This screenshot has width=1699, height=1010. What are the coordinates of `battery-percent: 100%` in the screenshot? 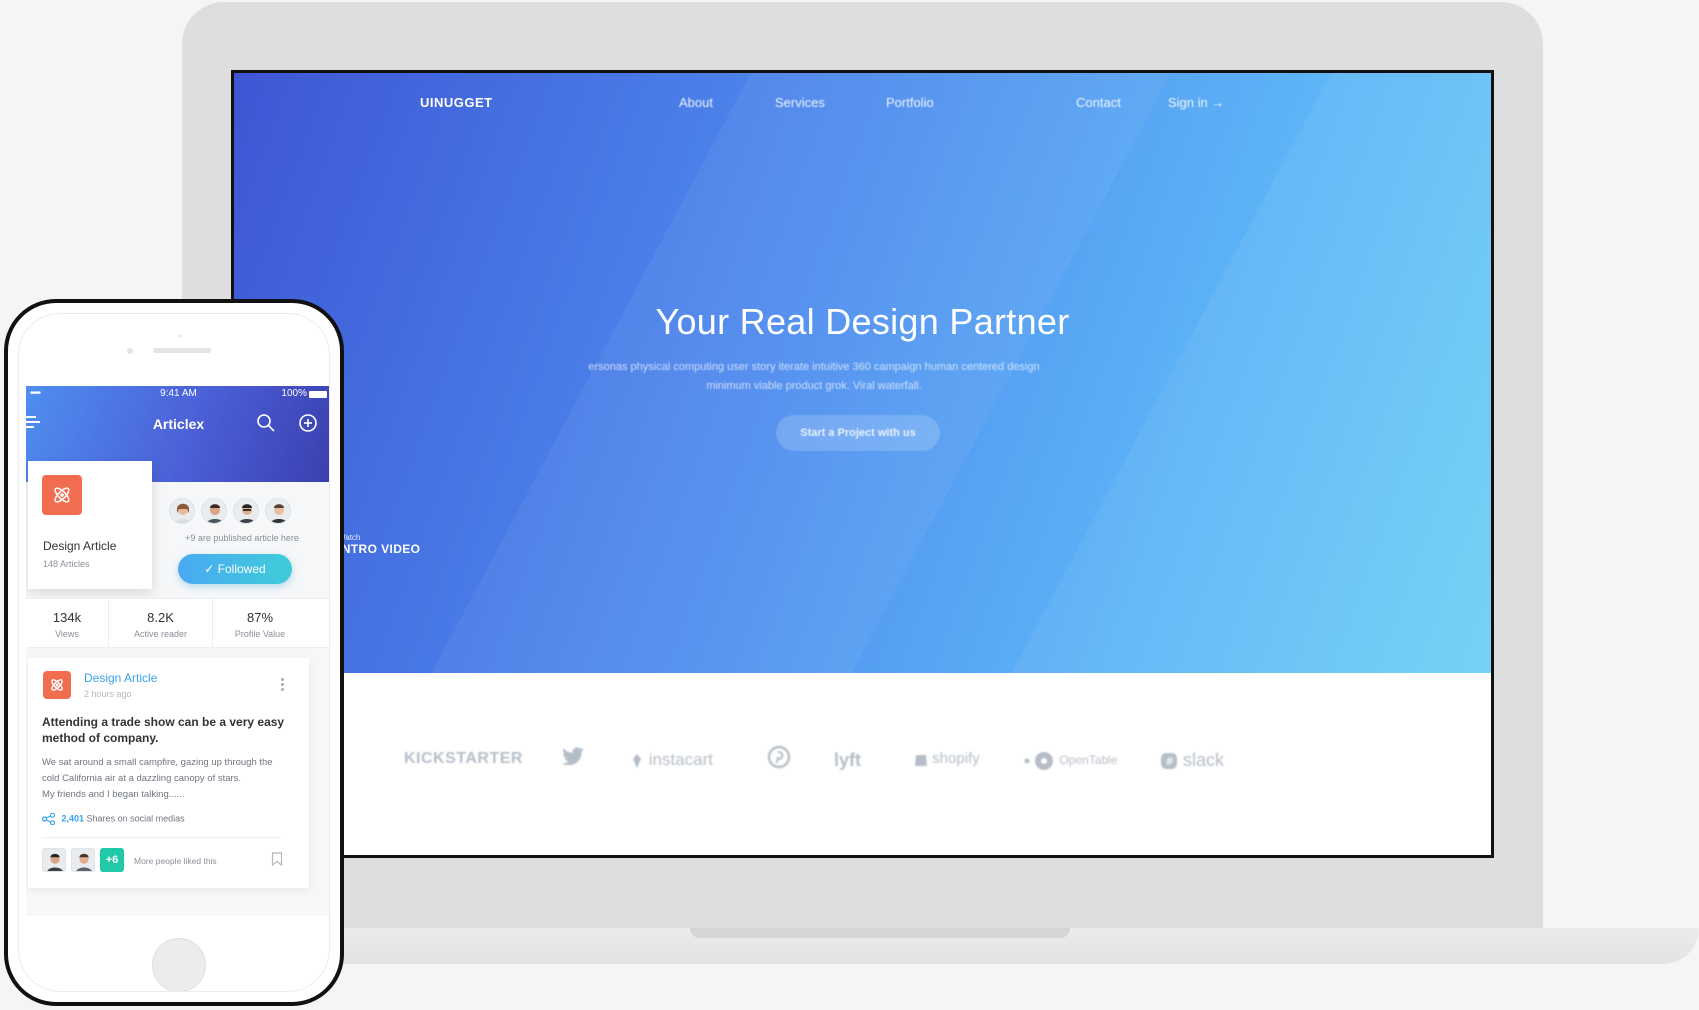 It's located at (294, 393).